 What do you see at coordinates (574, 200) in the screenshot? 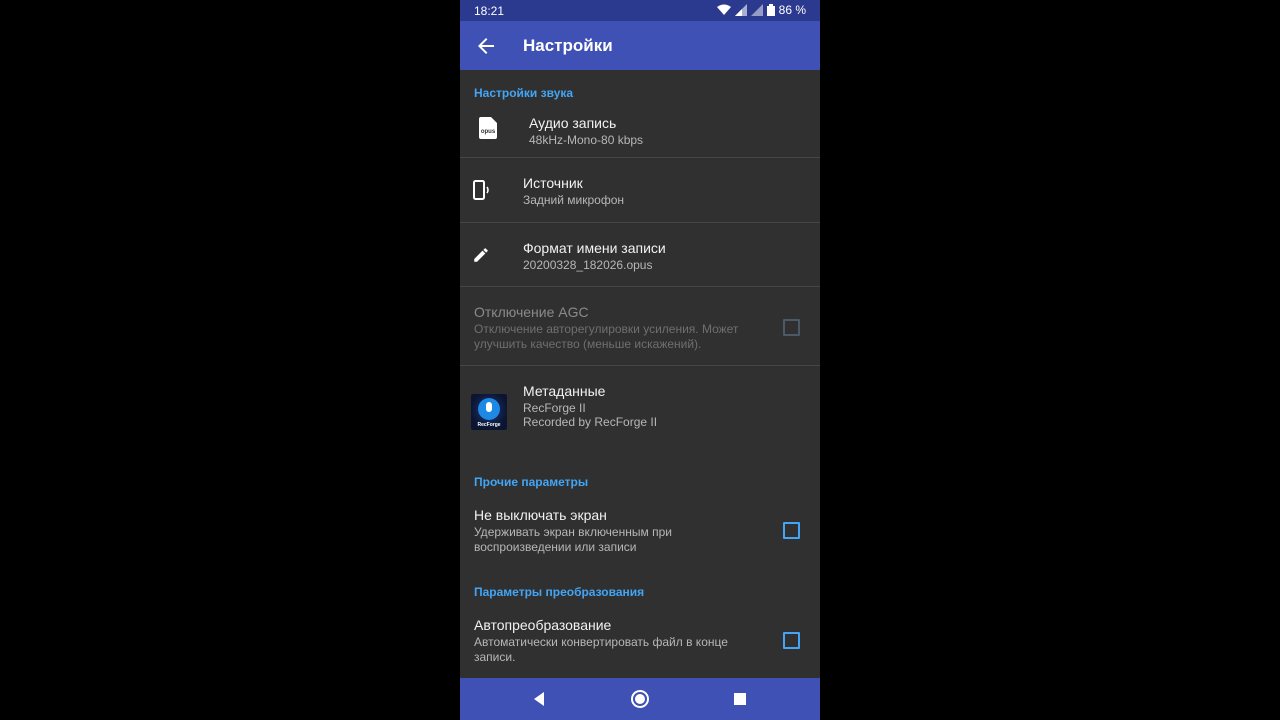
I see `setting-summary: Задний микрофон` at bounding box center [574, 200].